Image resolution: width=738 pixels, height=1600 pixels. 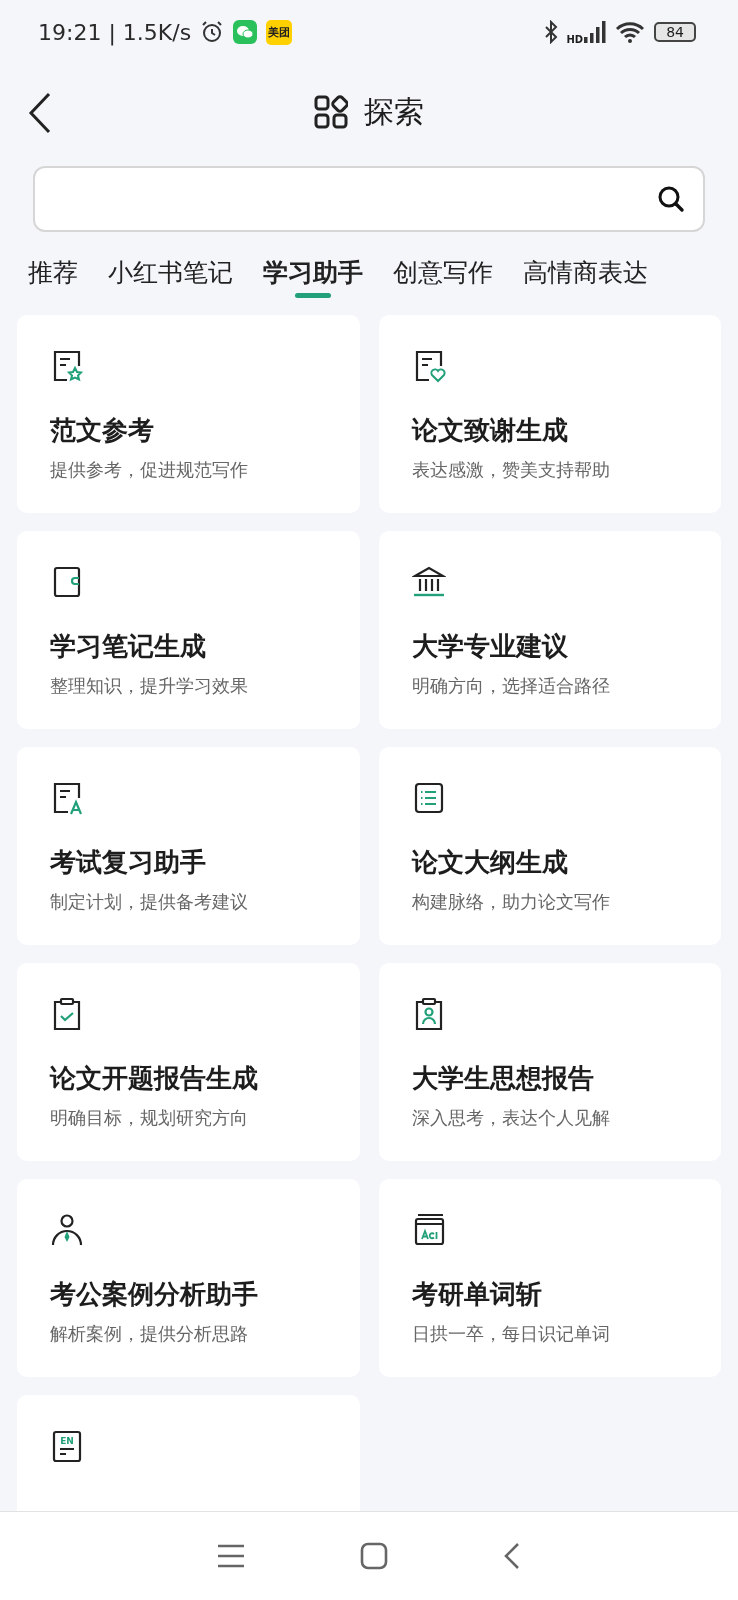 What do you see at coordinates (428, 582) in the screenshot?
I see `building-icon` at bounding box center [428, 582].